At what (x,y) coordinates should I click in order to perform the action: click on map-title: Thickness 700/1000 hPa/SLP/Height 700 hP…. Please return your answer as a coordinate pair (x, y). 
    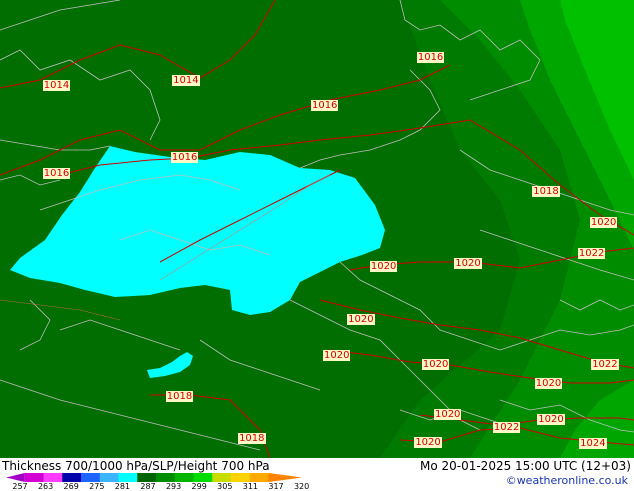
    Looking at the image, I should click on (136, 466).